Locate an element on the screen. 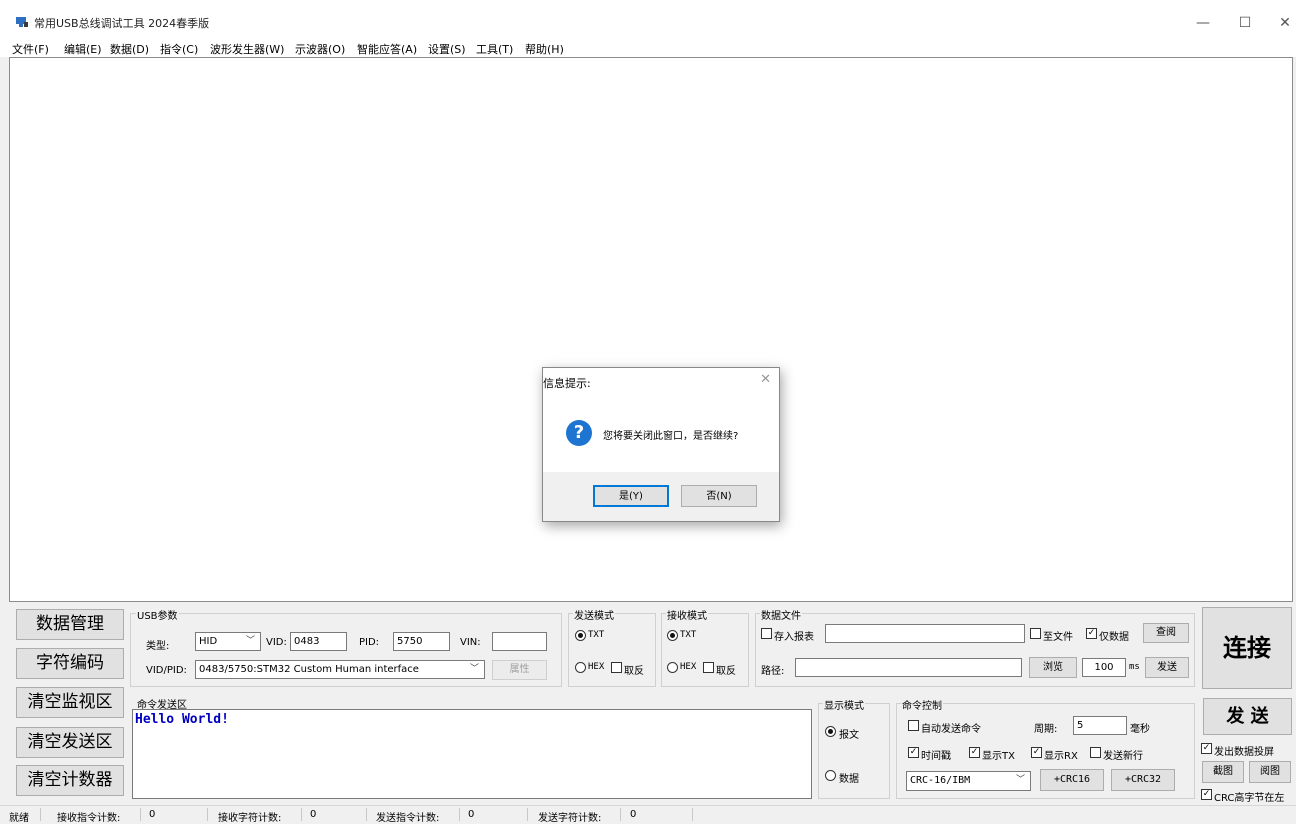 The image size is (1296, 824). vid-input: 0483 is located at coordinates (318, 641).